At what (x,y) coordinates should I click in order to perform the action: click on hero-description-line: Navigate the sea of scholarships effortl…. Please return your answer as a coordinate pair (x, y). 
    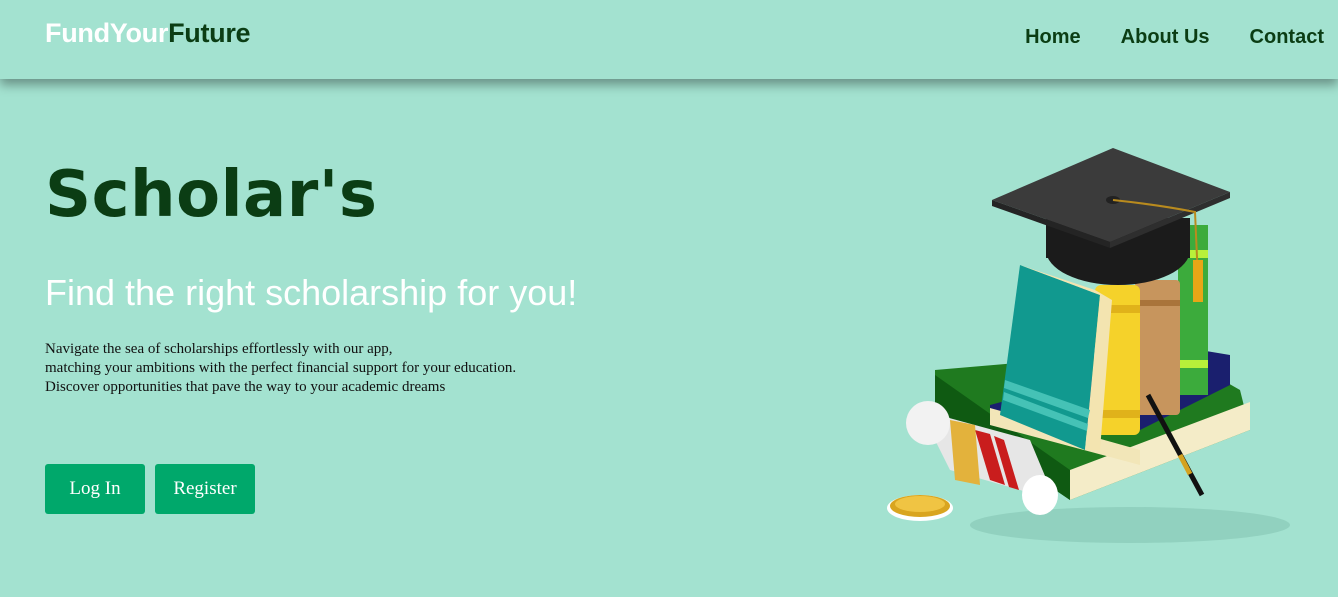
    Looking at the image, I should click on (219, 349).